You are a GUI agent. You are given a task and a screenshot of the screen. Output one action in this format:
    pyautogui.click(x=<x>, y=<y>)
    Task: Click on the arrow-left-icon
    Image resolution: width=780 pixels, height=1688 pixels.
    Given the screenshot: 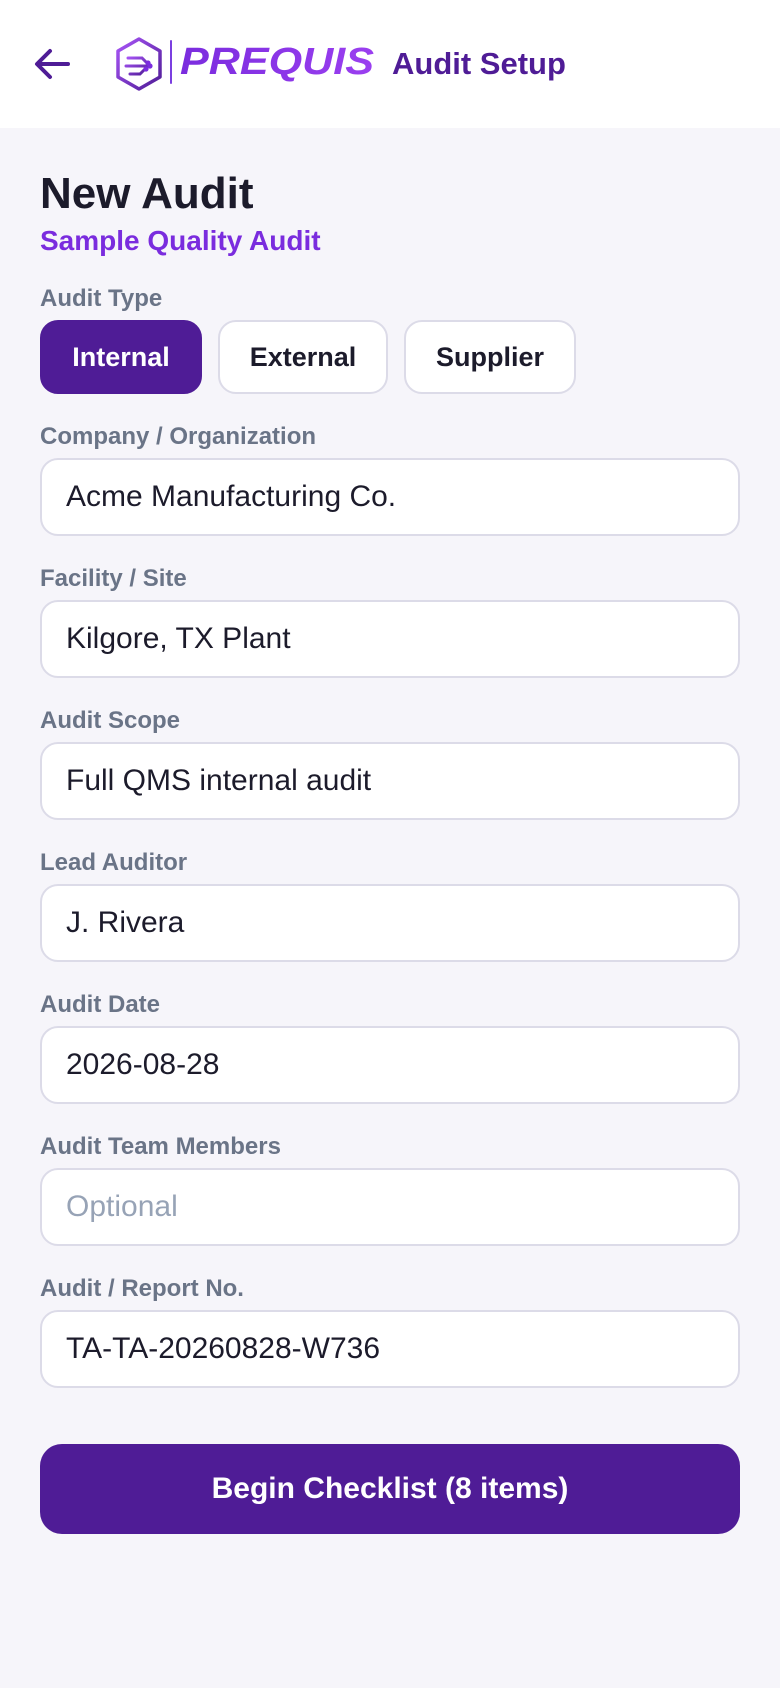 What is the action you would take?
    pyautogui.click(x=52, y=64)
    